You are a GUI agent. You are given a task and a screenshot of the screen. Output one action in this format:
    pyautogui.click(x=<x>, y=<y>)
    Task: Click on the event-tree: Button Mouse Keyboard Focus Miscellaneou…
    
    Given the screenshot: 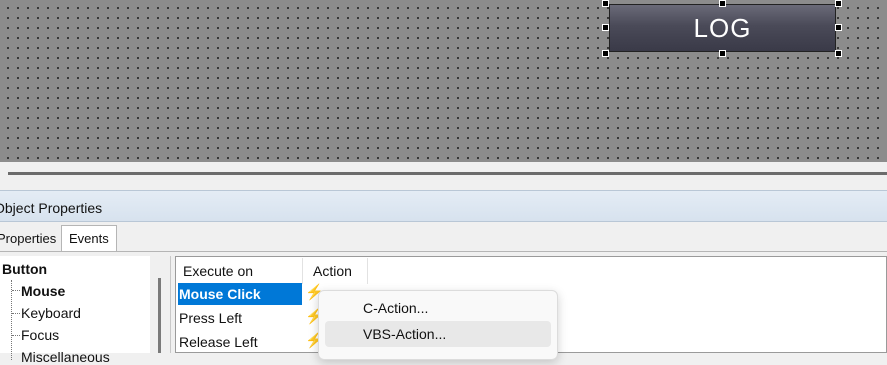 What is the action you would take?
    pyautogui.click(x=85, y=310)
    